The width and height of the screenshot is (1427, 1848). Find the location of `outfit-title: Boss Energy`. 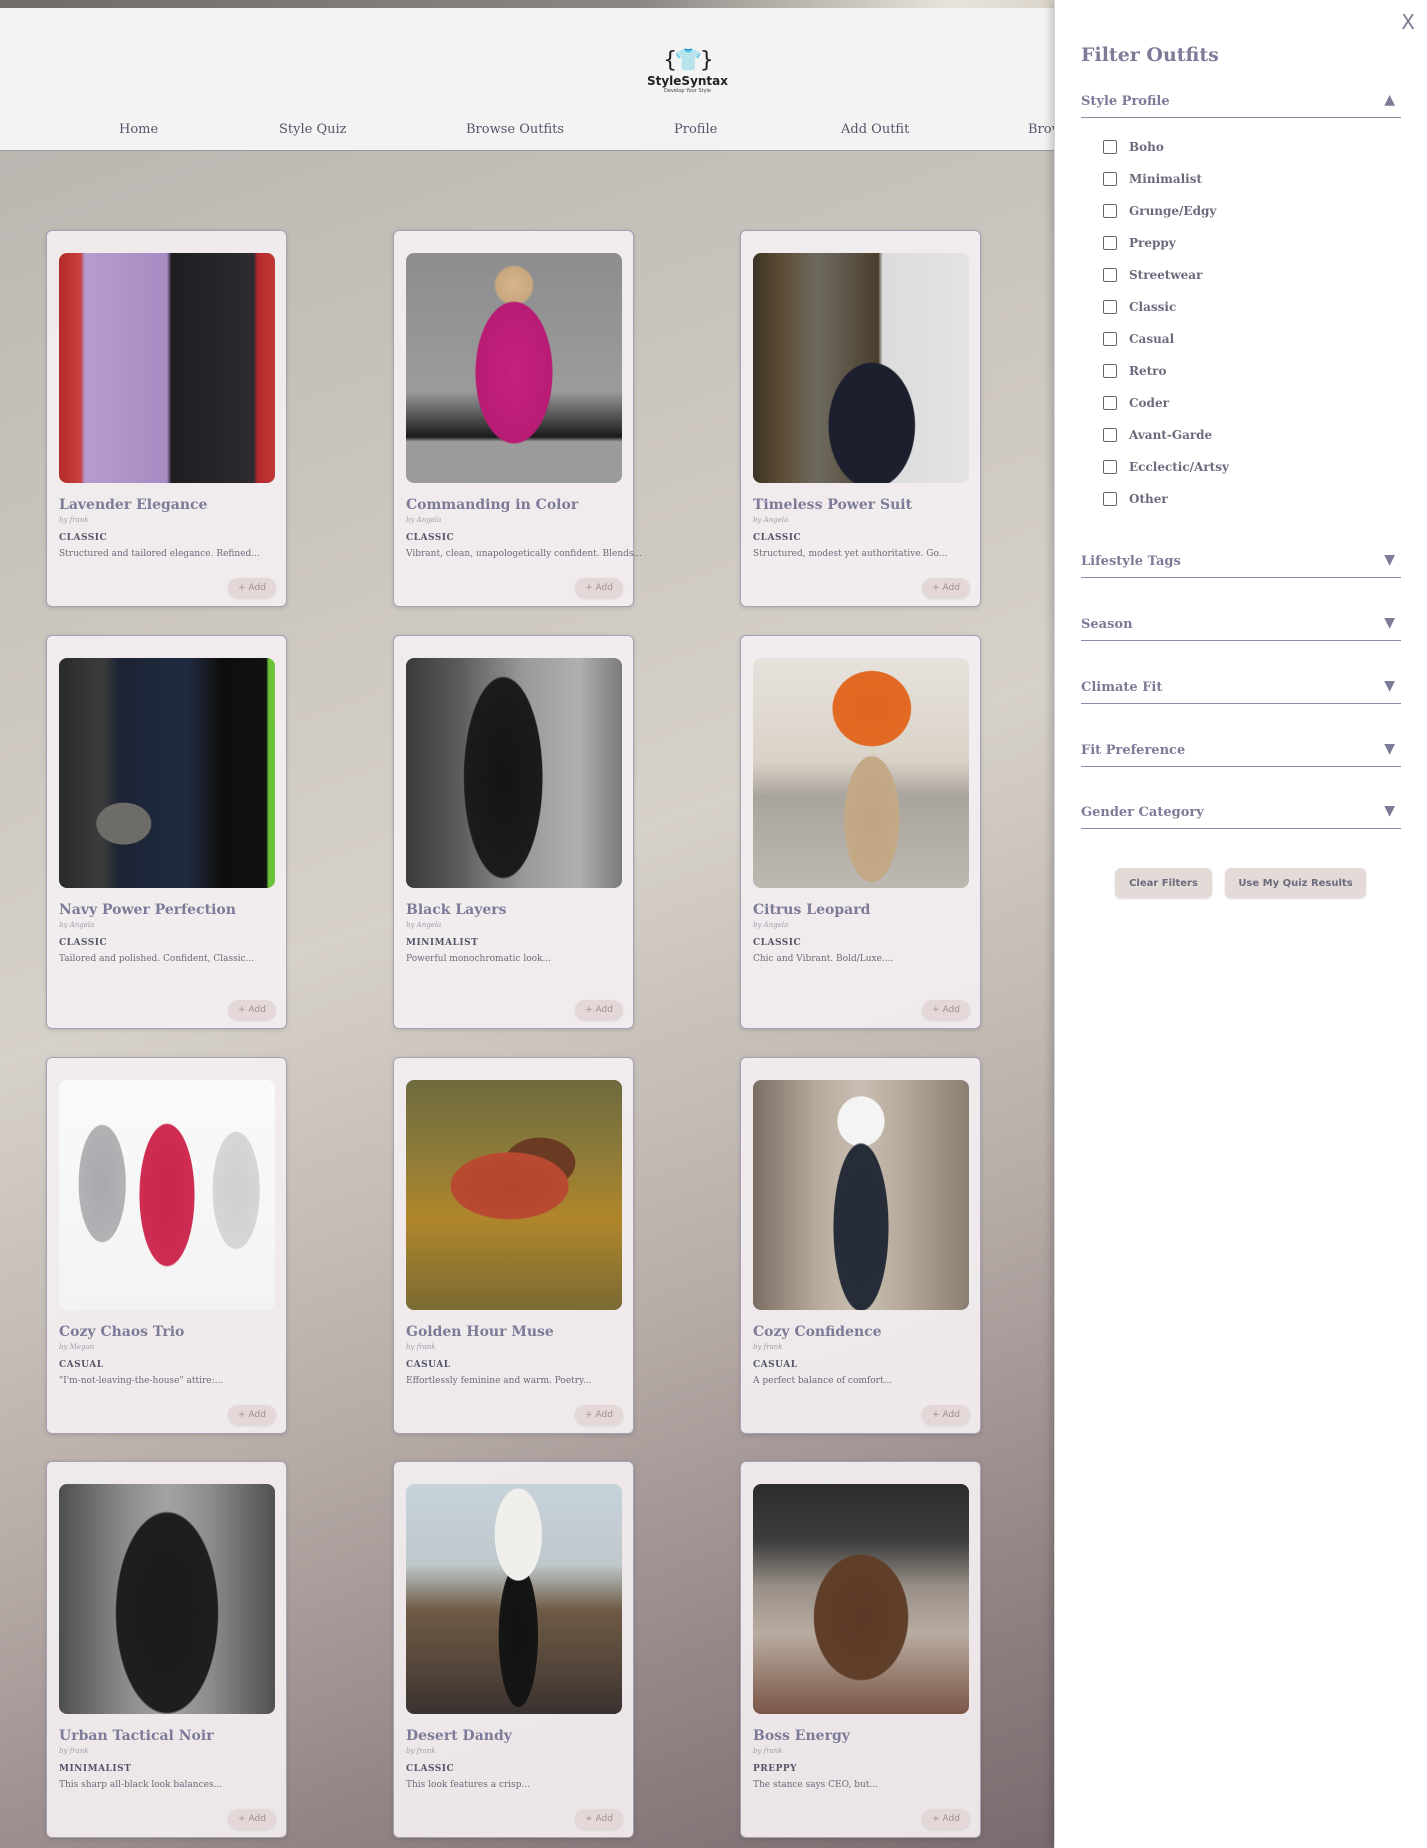

outfit-title: Boss Energy is located at coordinates (801, 1736).